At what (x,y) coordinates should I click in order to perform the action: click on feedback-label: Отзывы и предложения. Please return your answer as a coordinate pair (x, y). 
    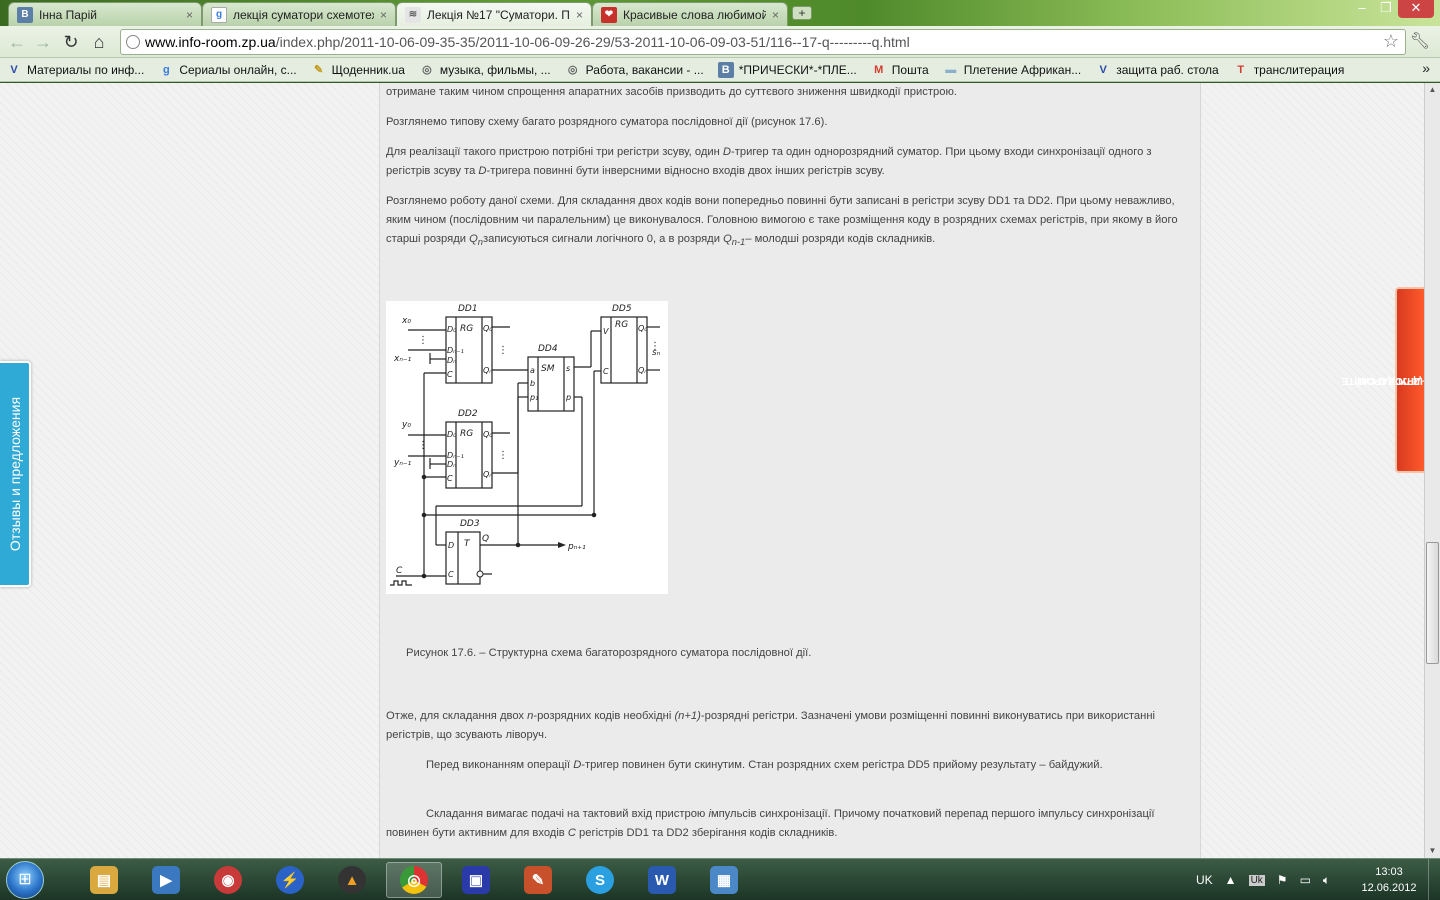
    Looking at the image, I should click on (14, 474).